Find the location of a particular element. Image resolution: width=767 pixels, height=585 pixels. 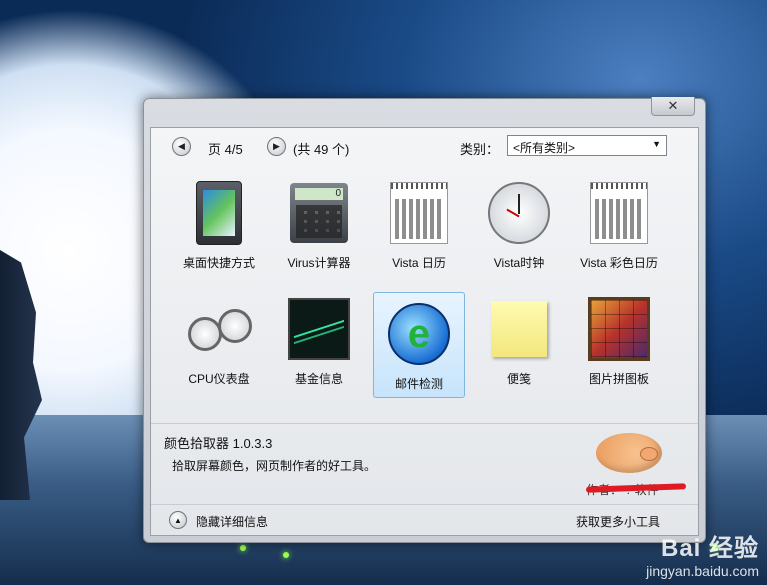

gadget-label: 图片拼图板 is located at coordinates (618, 379).